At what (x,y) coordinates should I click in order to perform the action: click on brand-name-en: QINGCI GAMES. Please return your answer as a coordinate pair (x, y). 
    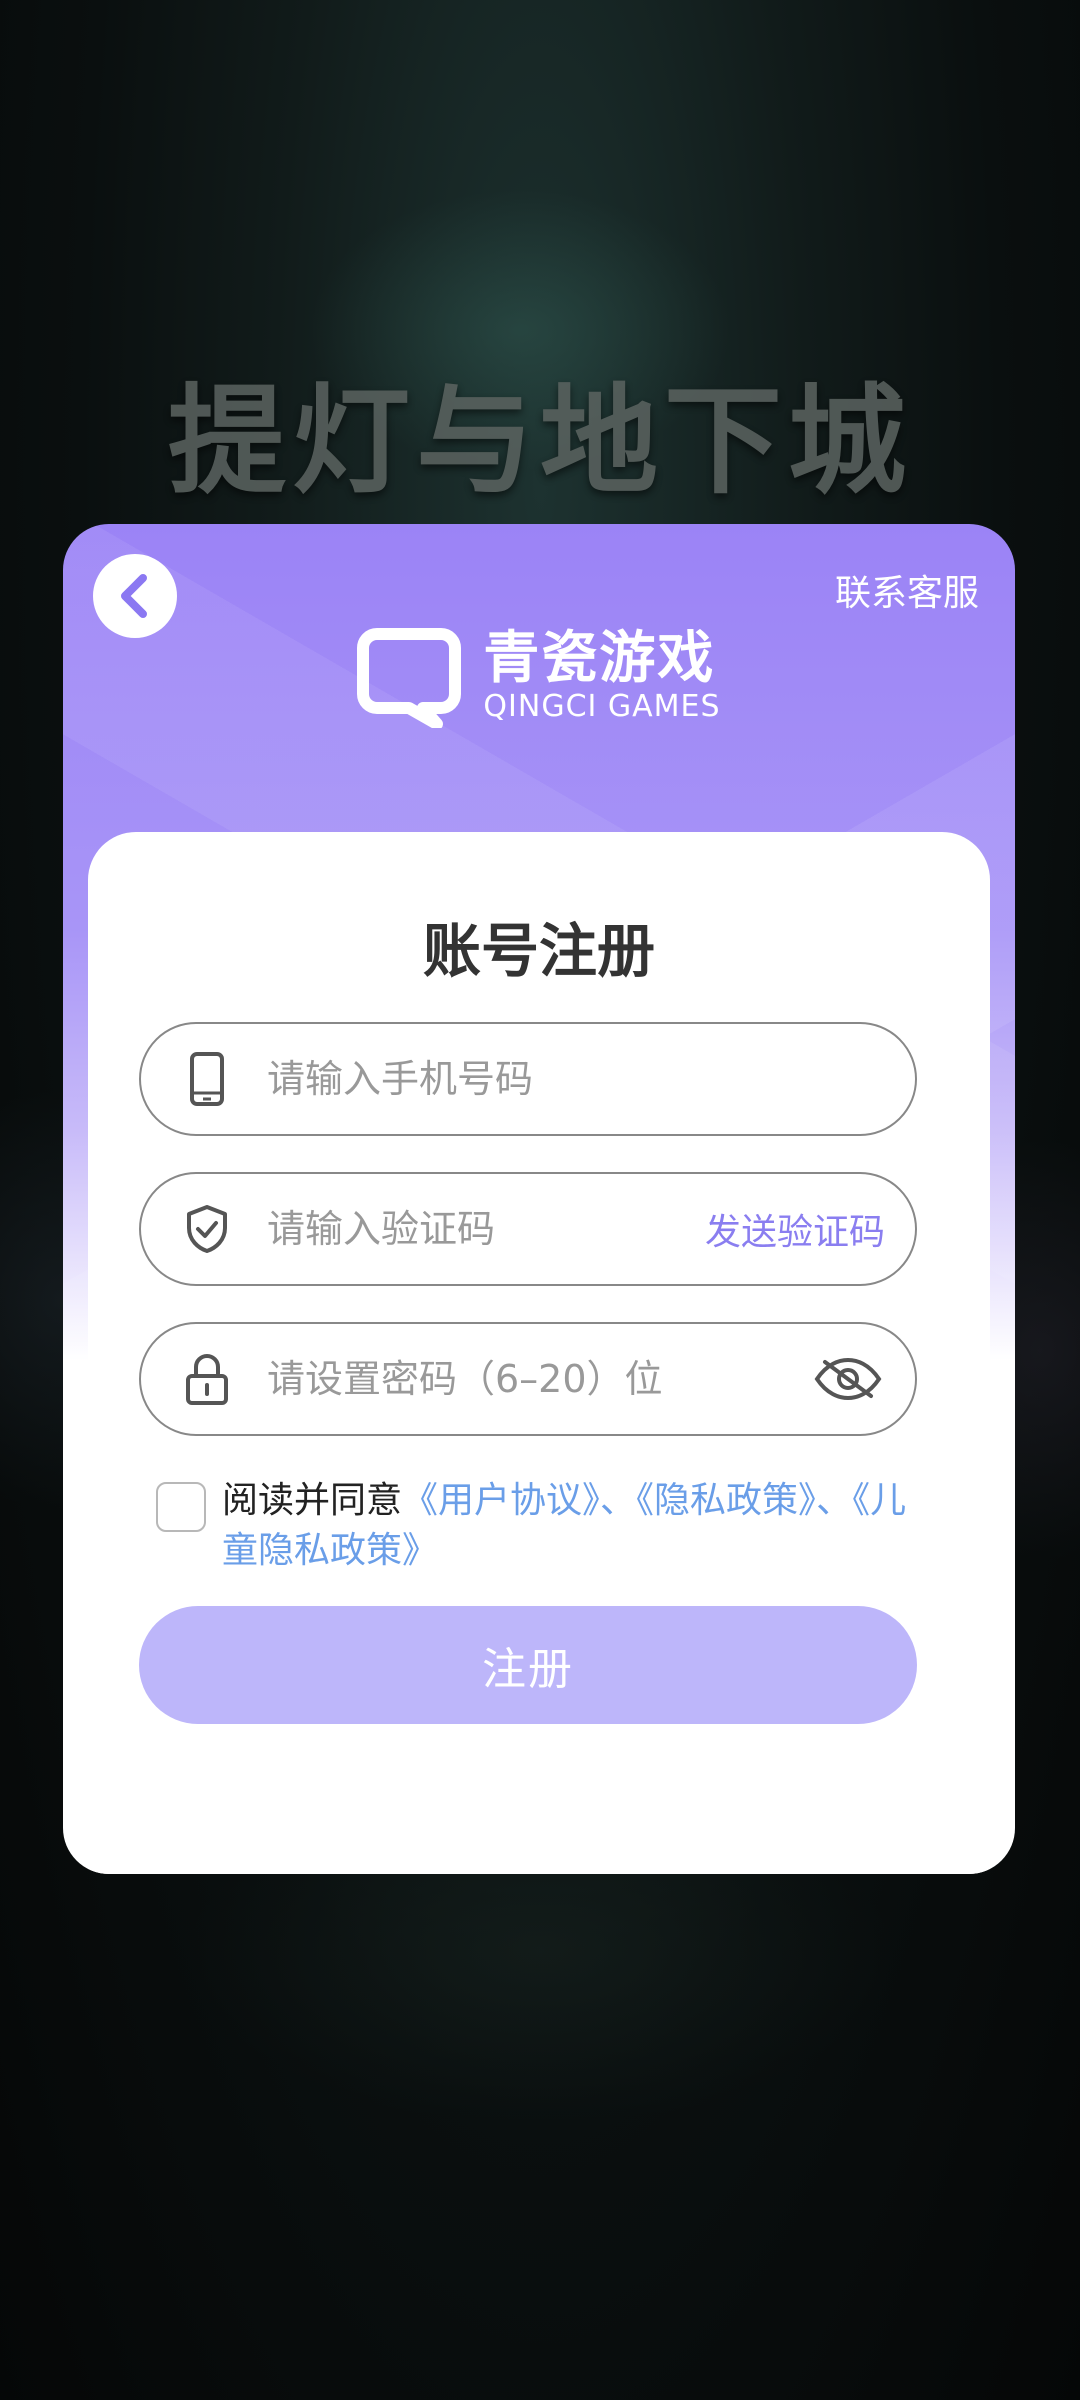
    Looking at the image, I should click on (602, 706).